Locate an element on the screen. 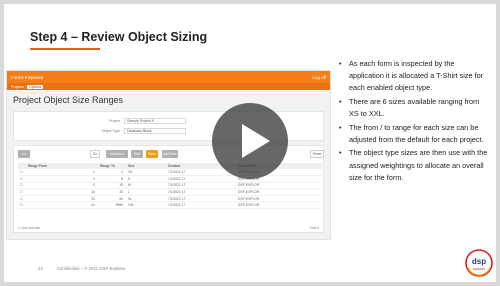  table-row: ☐ 61 9999 XXL 7/1/2021 17 DSP-EXPLOR is located at coordinates (170, 205).